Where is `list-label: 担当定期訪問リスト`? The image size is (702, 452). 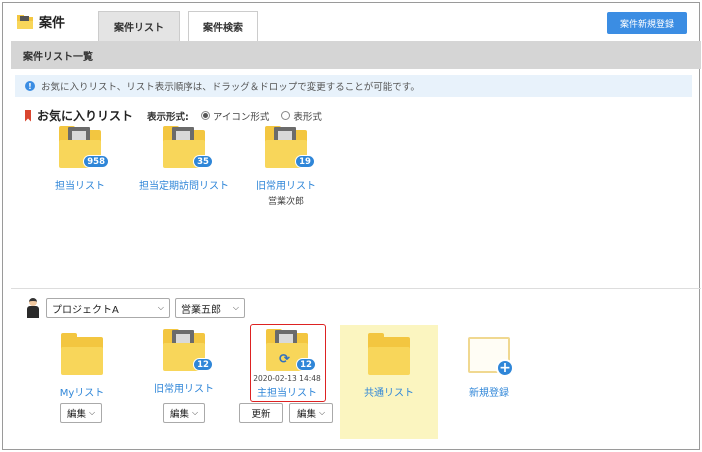
list-label: 担当定期訪問リスト is located at coordinates (184, 184).